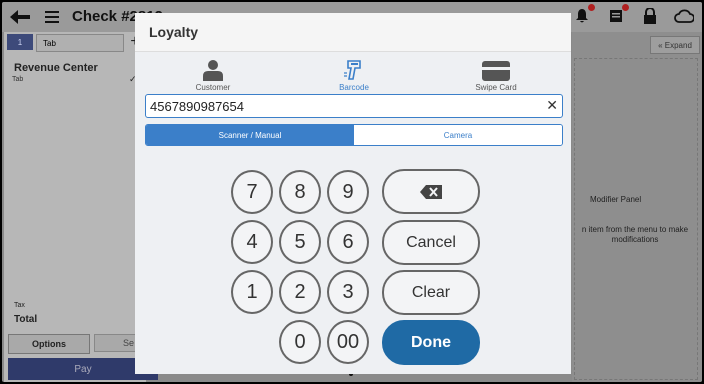 The image size is (704, 384). I want to click on revenue-center-sub: Tab, so click(18, 79).